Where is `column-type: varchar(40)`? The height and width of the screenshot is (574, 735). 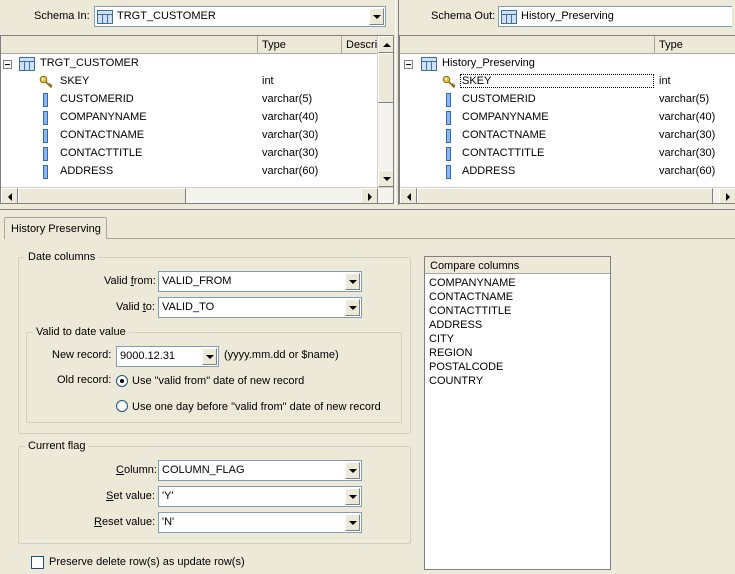
column-type: varchar(40) is located at coordinates (687, 117).